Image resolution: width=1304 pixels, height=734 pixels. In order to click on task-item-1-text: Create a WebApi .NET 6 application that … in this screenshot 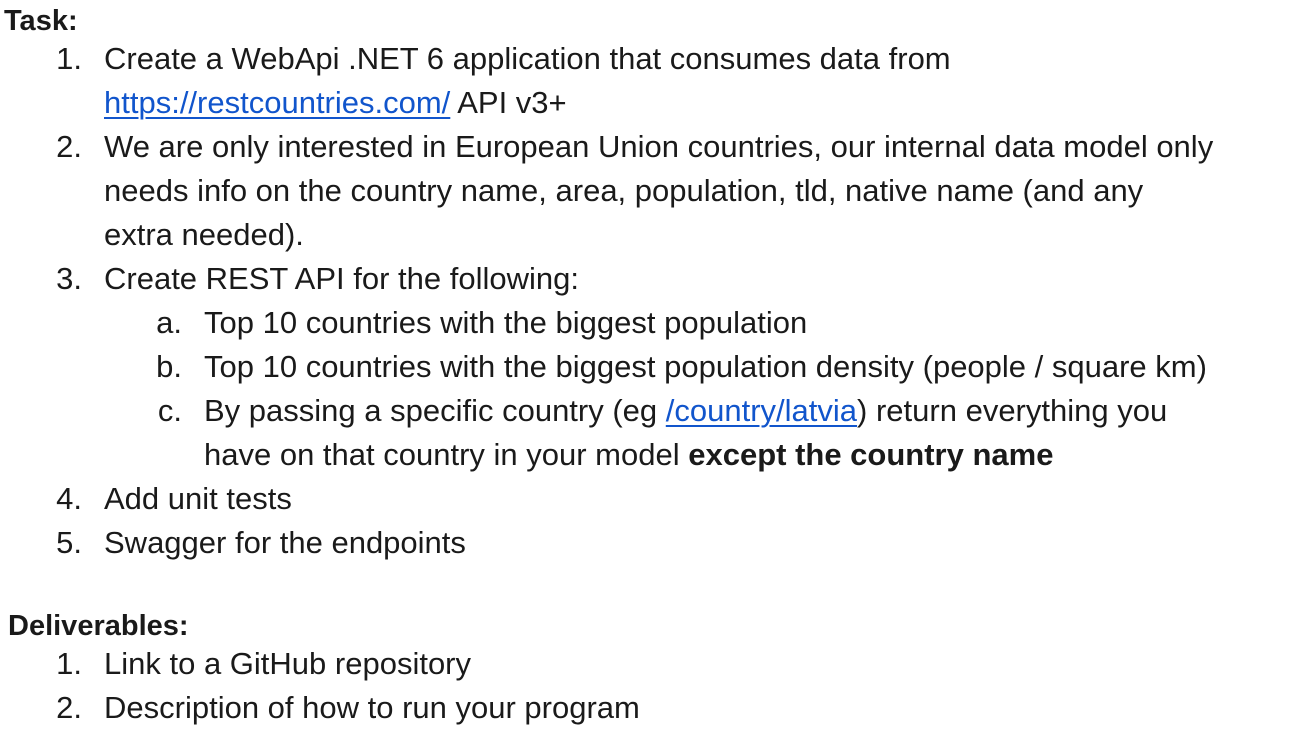, I will do `click(527, 58)`.